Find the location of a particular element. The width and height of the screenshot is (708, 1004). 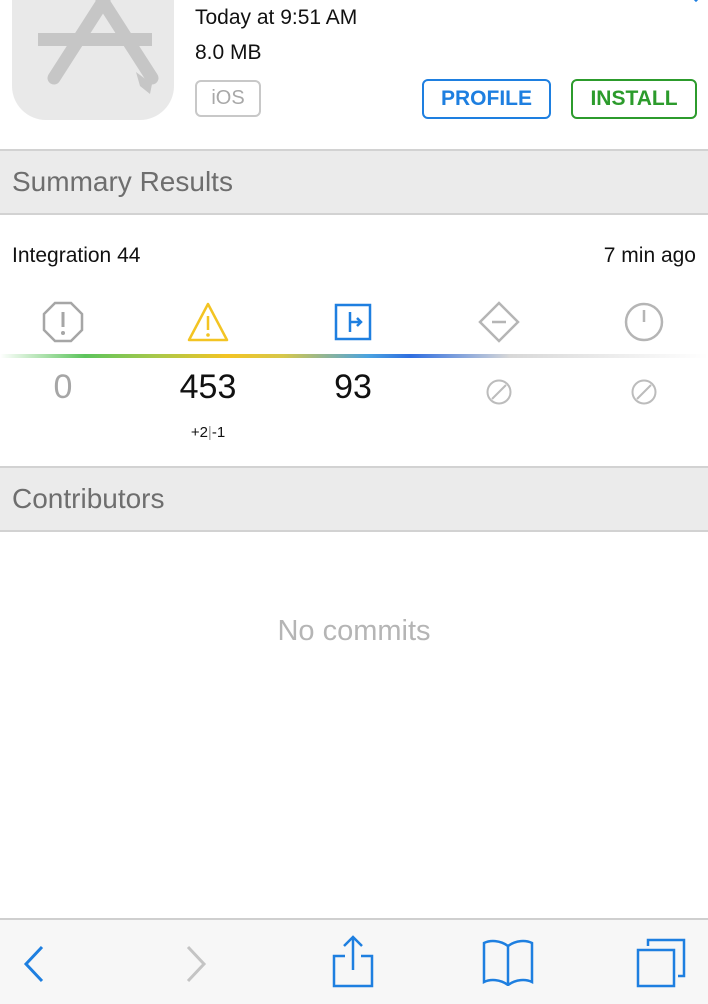

coverage-clock-icon is located at coordinates (644, 322).